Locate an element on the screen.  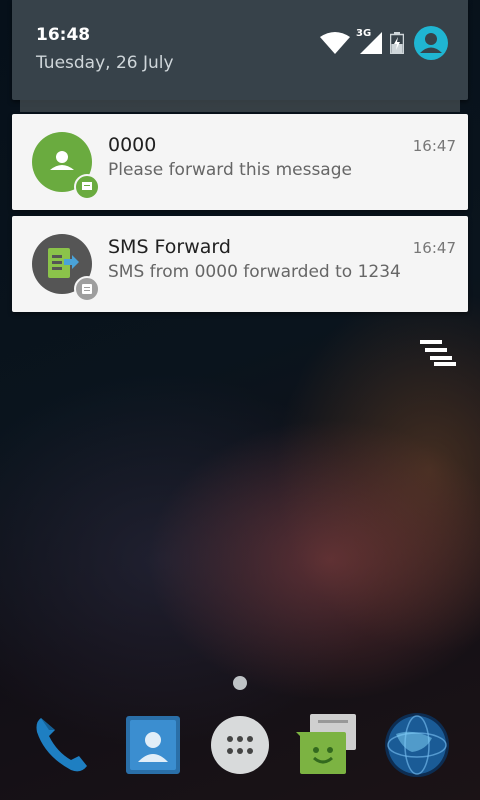
user-avatar-icon is located at coordinates (431, 43).